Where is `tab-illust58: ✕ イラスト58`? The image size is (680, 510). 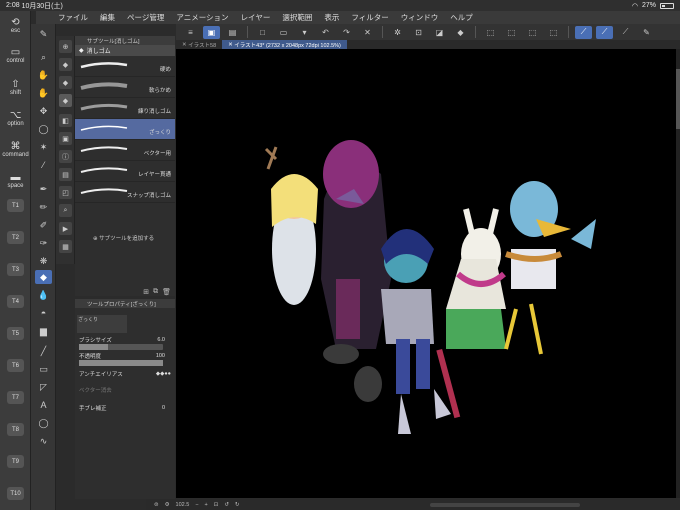 tab-illust58: ✕ イラスト58 is located at coordinates (199, 44).